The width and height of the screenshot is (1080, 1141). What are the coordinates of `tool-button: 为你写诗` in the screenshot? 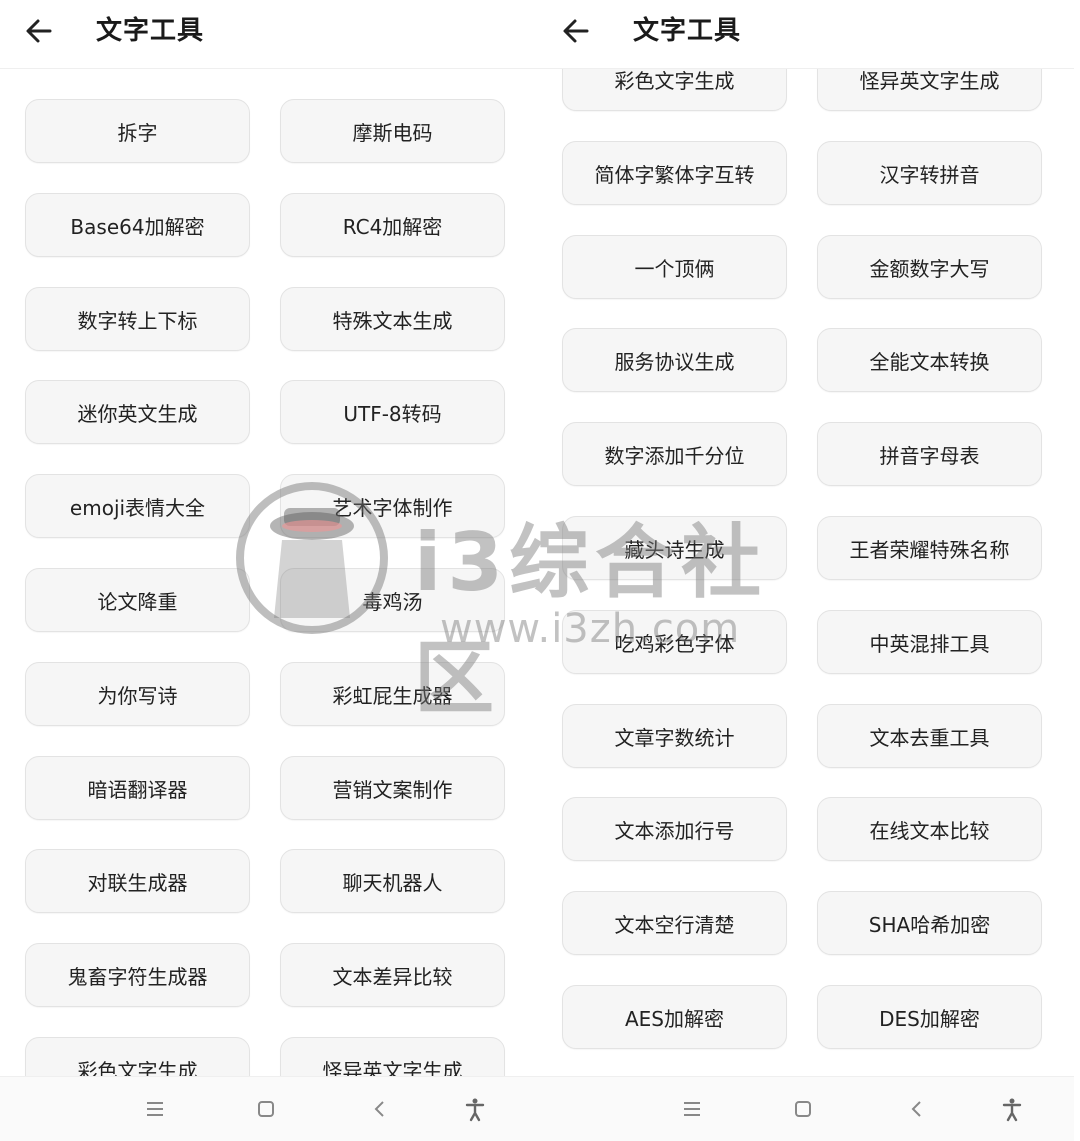 It's located at (137, 694).